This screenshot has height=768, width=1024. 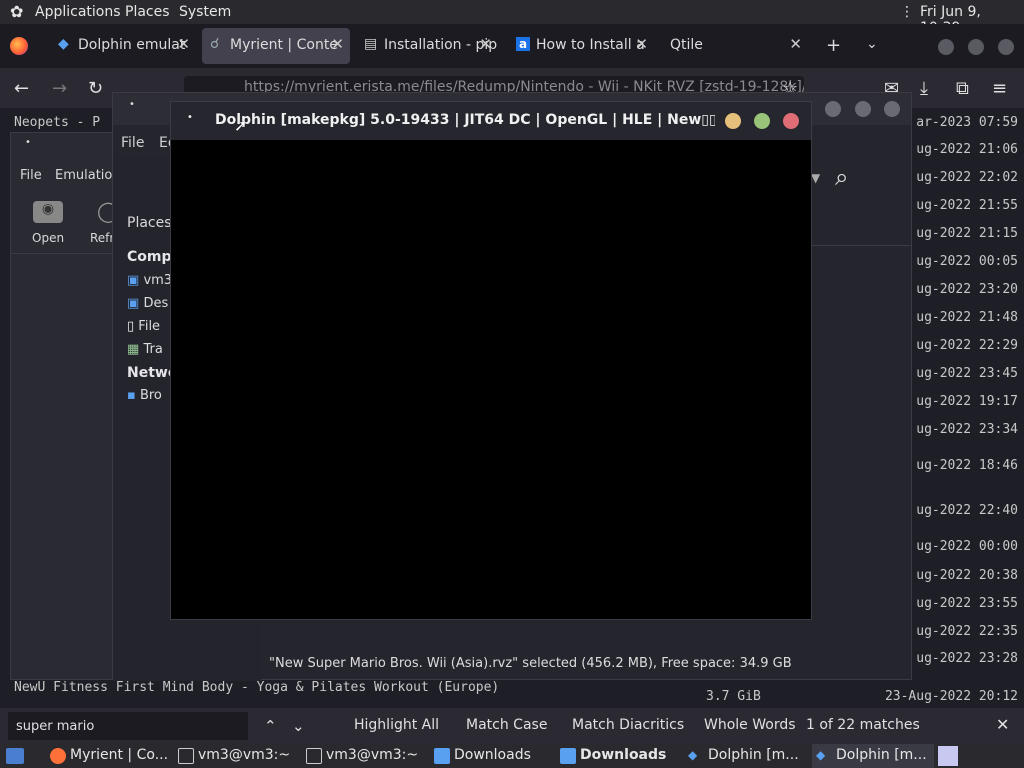 What do you see at coordinates (205, 12) in the screenshot?
I see `system-menu: System` at bounding box center [205, 12].